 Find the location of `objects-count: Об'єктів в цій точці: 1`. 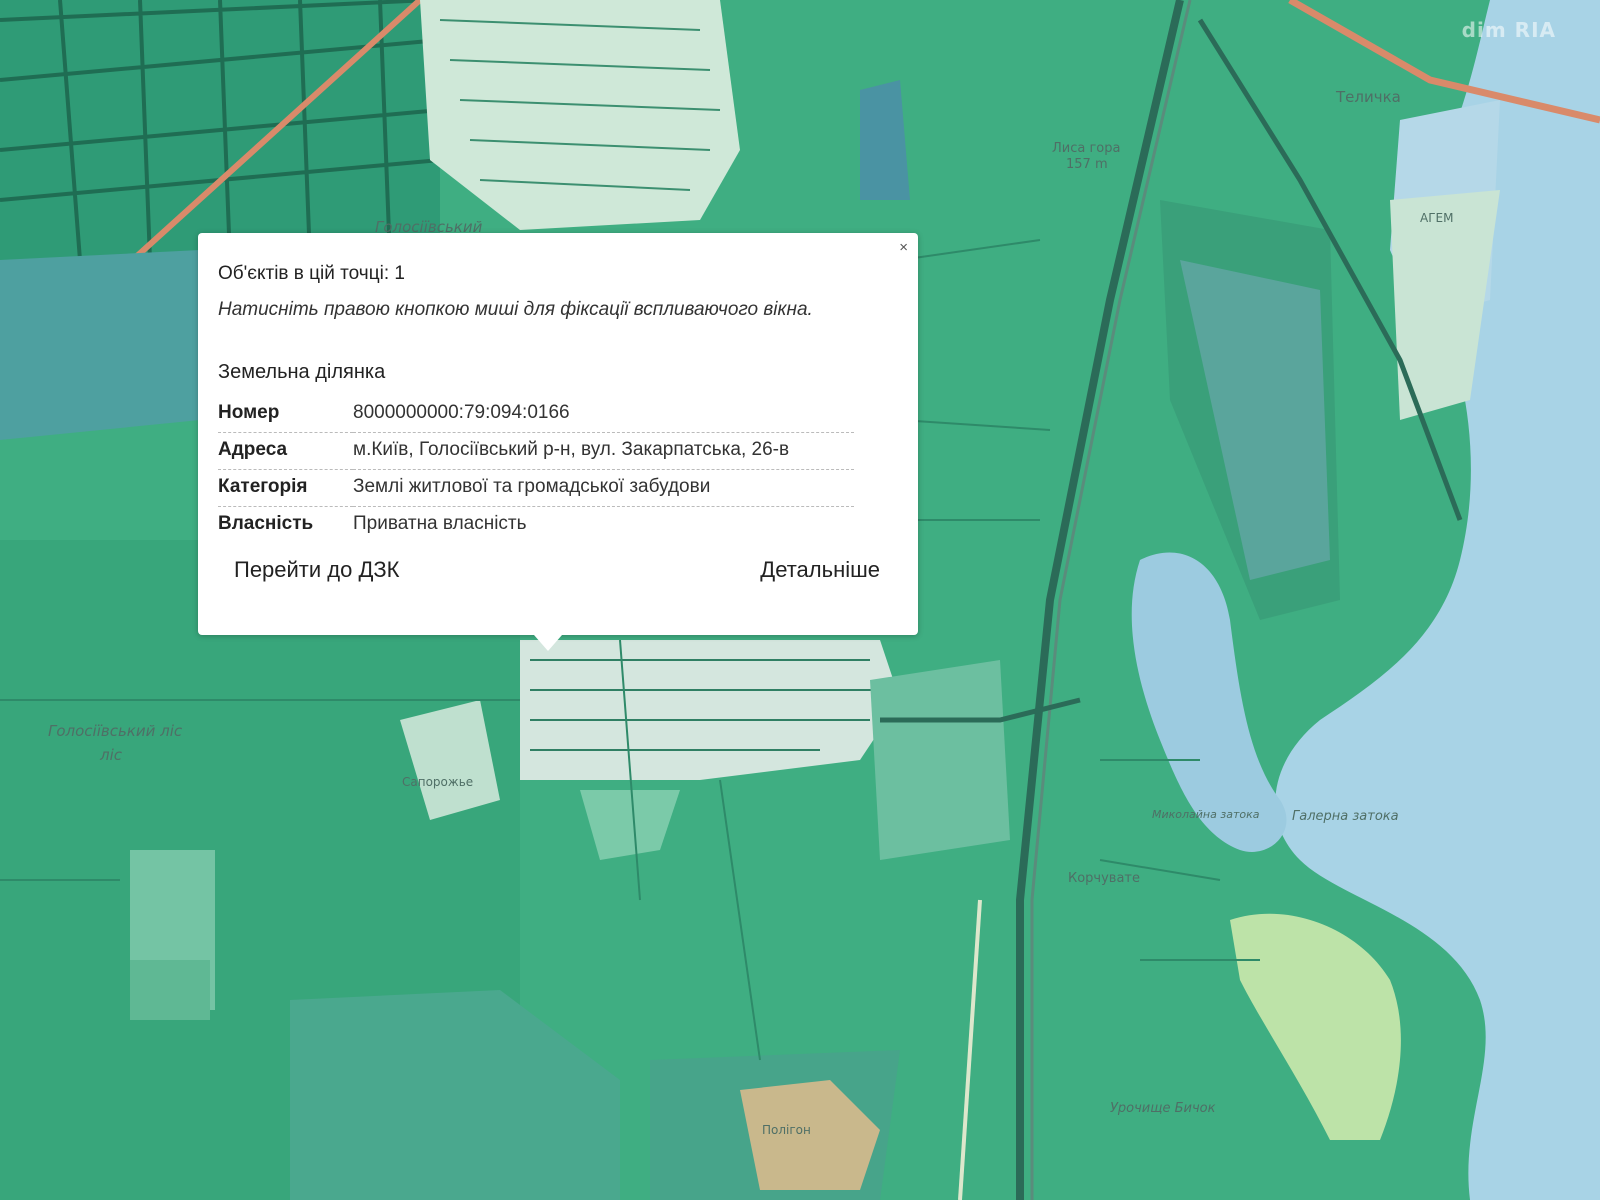

objects-count: Об'єктів в цій точці: 1 is located at coordinates (311, 273).